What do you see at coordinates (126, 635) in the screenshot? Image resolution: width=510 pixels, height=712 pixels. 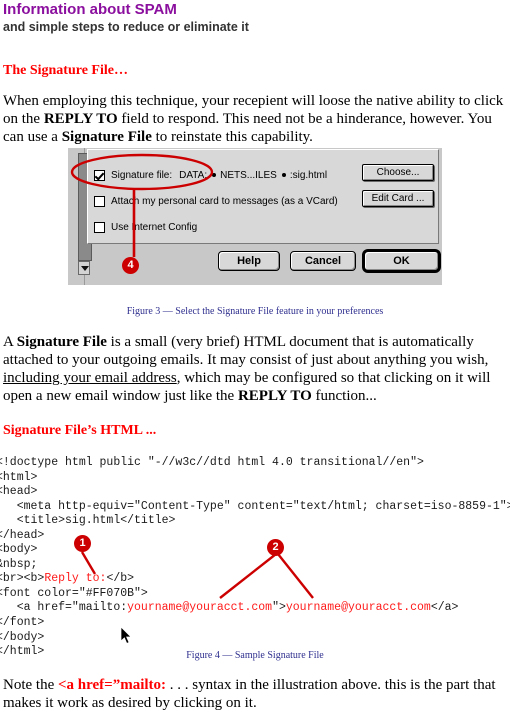 I see `mouse-cursor-icon` at bounding box center [126, 635].